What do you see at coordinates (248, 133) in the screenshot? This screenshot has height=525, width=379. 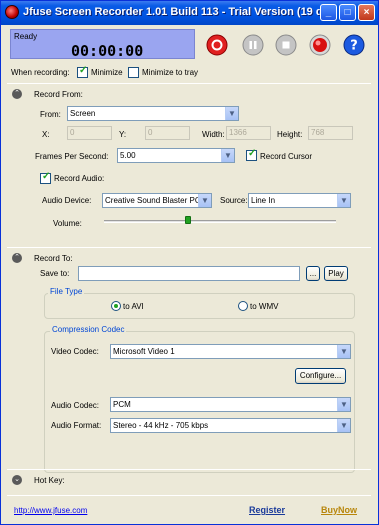 I see `width-field: 1366` at bounding box center [248, 133].